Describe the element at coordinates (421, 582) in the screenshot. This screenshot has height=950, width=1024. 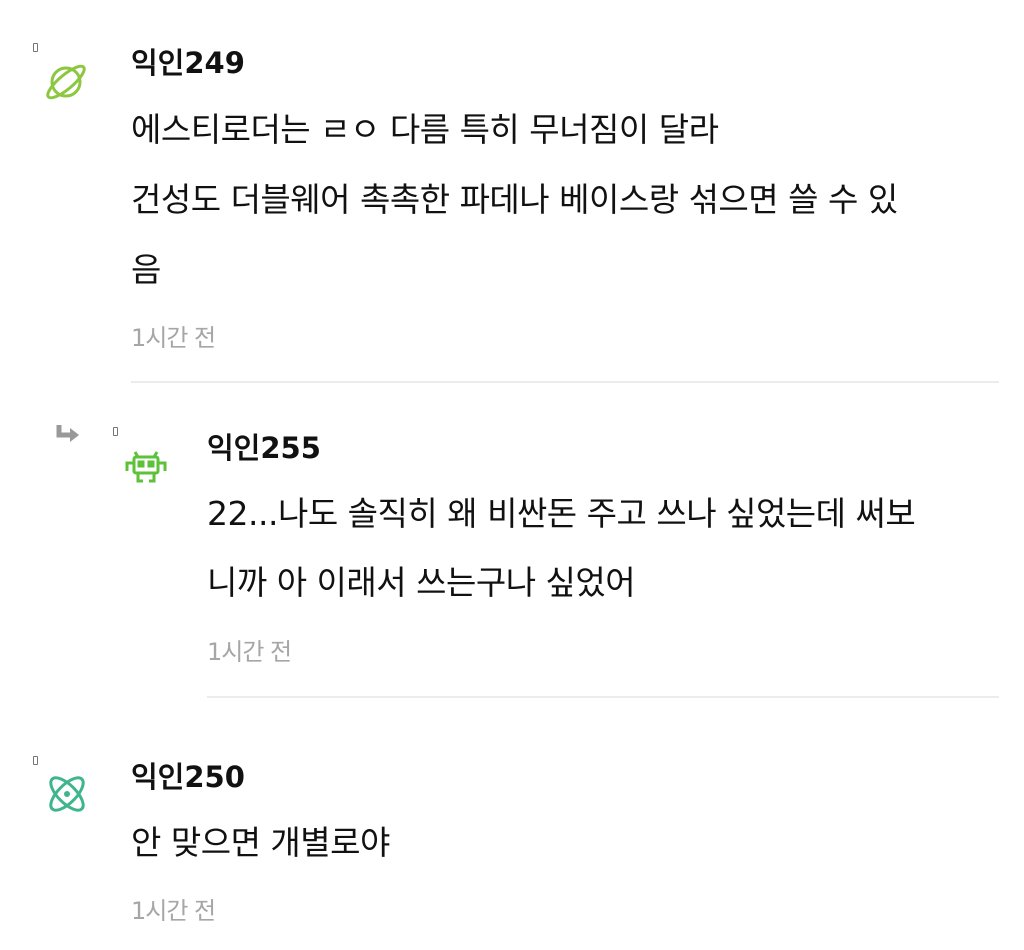
I see `comment-text-line: 니까 아 이래서 쓰는구나 싶었어` at that location.